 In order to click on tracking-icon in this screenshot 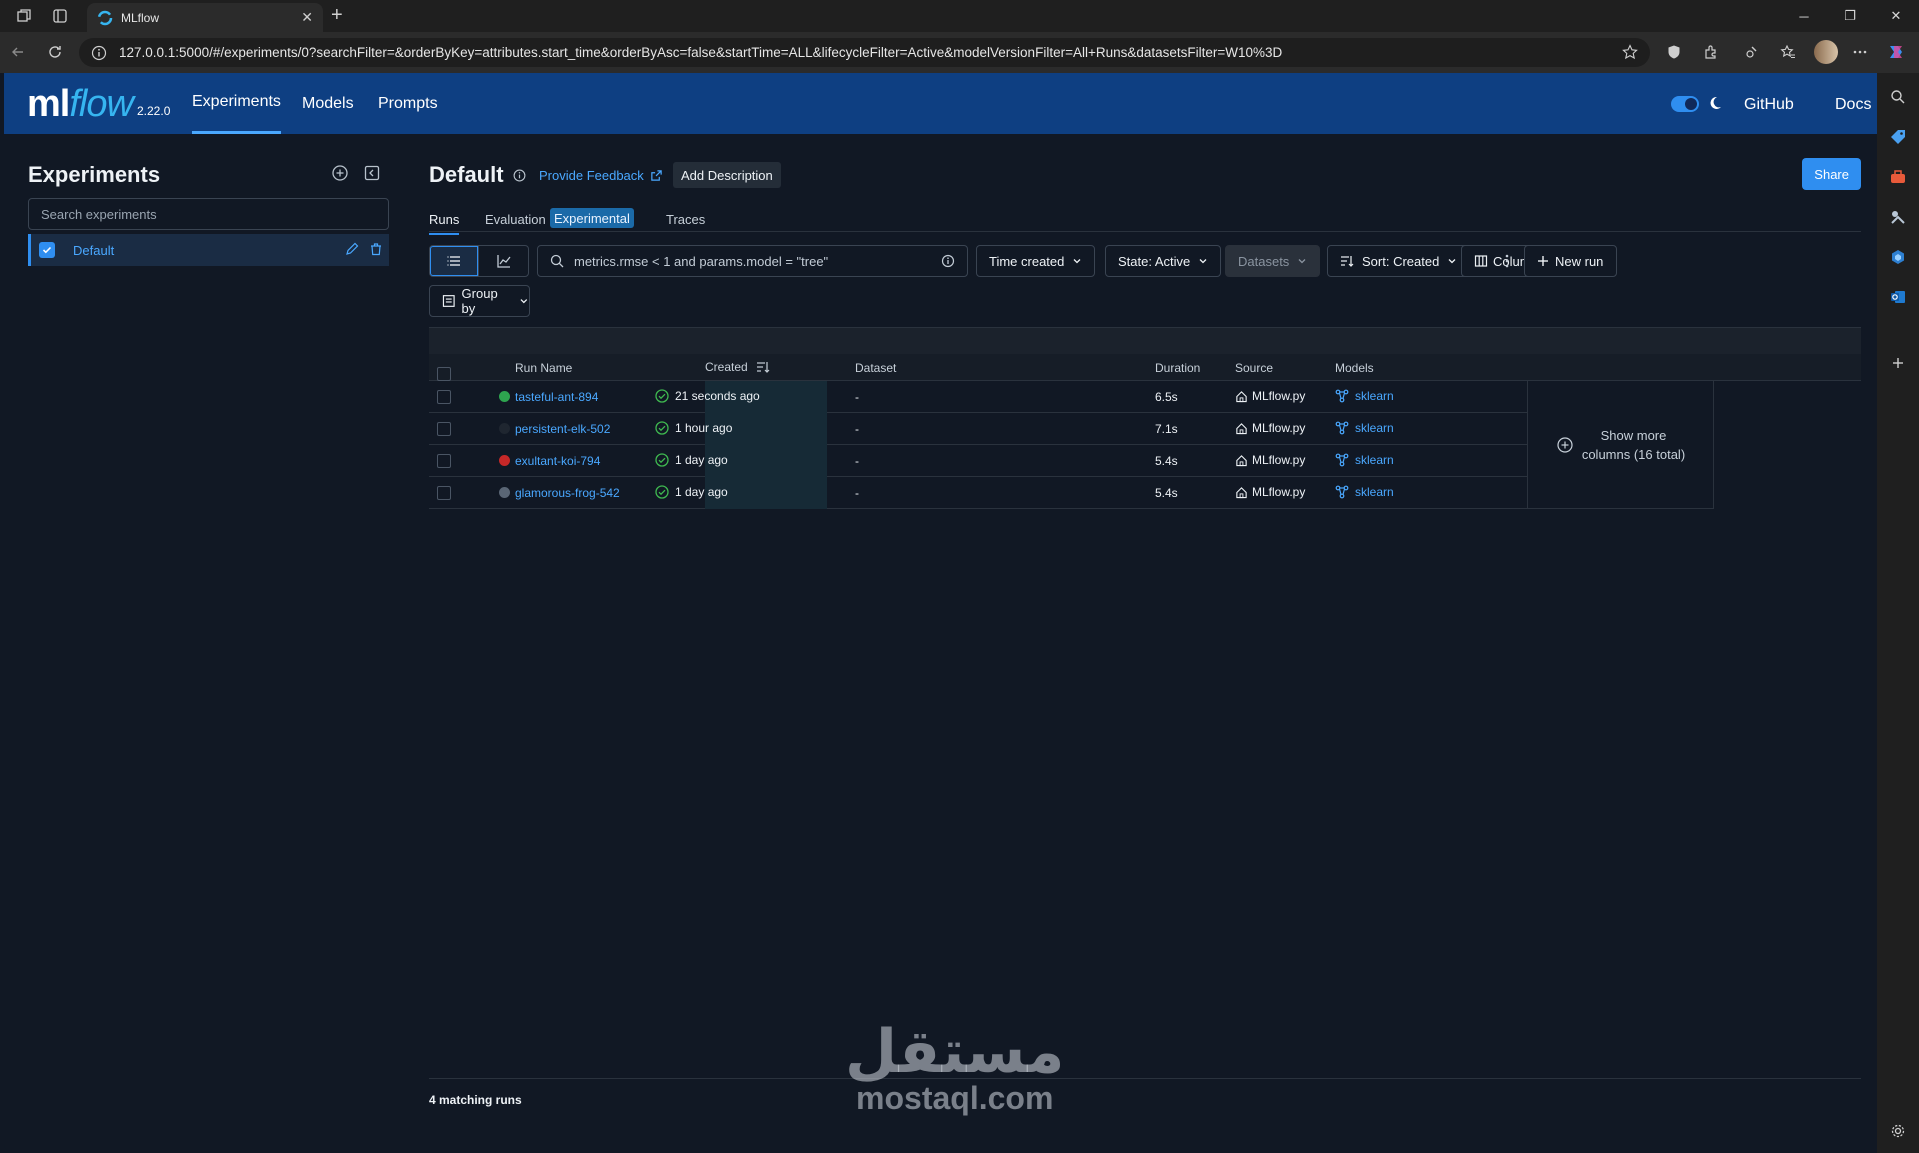, I will do `click(1752, 52)`.